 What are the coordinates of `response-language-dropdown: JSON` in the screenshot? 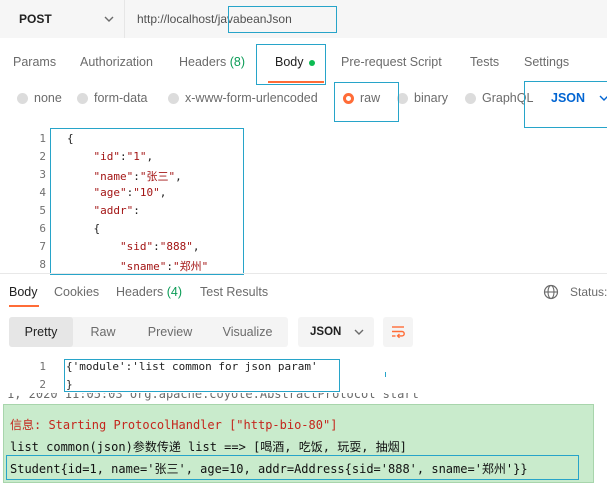 It's located at (336, 332).